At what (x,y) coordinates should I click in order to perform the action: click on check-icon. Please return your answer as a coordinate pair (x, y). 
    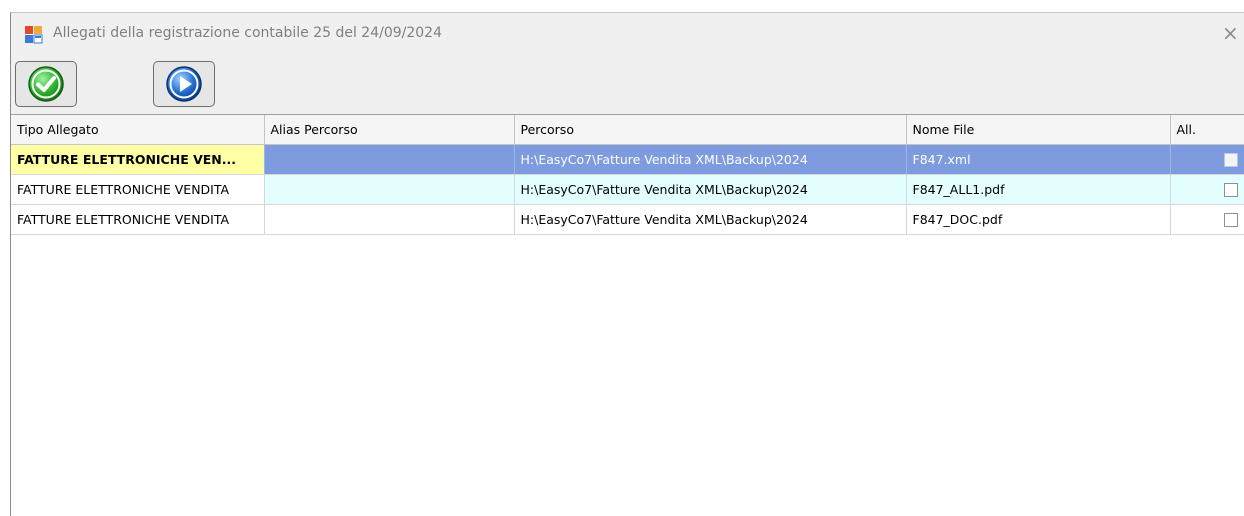
    Looking at the image, I should click on (46, 84).